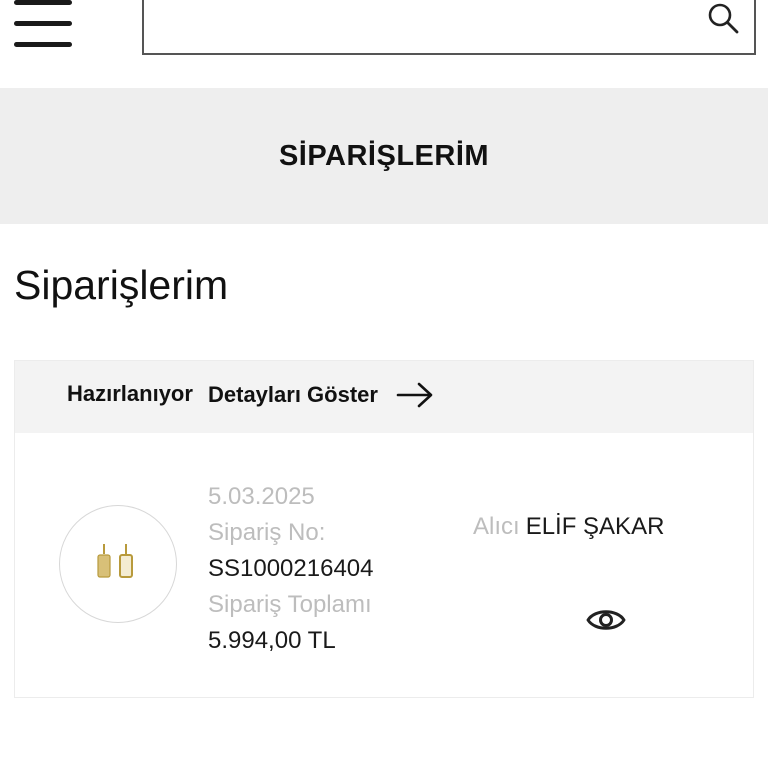  What do you see at coordinates (293, 394) in the screenshot?
I see `show-details-label: Detayları Göster` at bounding box center [293, 394].